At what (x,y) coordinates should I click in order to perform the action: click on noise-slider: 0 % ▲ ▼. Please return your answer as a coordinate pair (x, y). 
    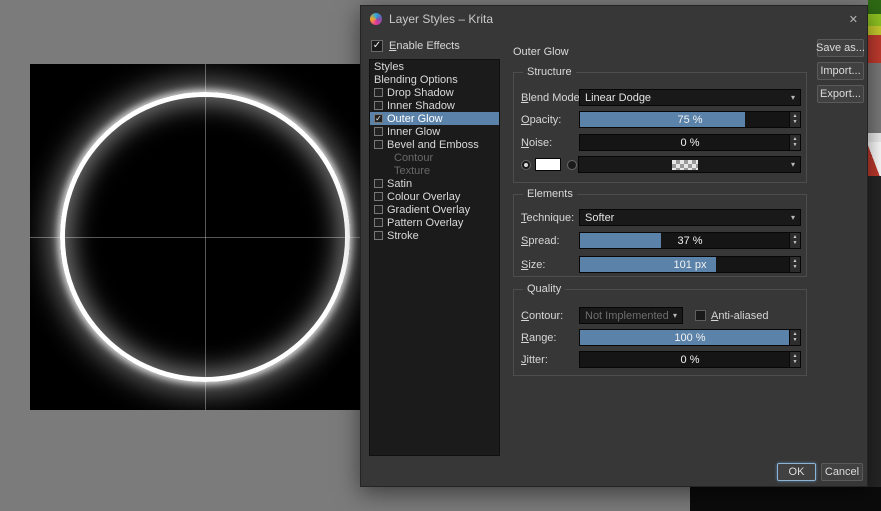
    Looking at the image, I should click on (690, 142).